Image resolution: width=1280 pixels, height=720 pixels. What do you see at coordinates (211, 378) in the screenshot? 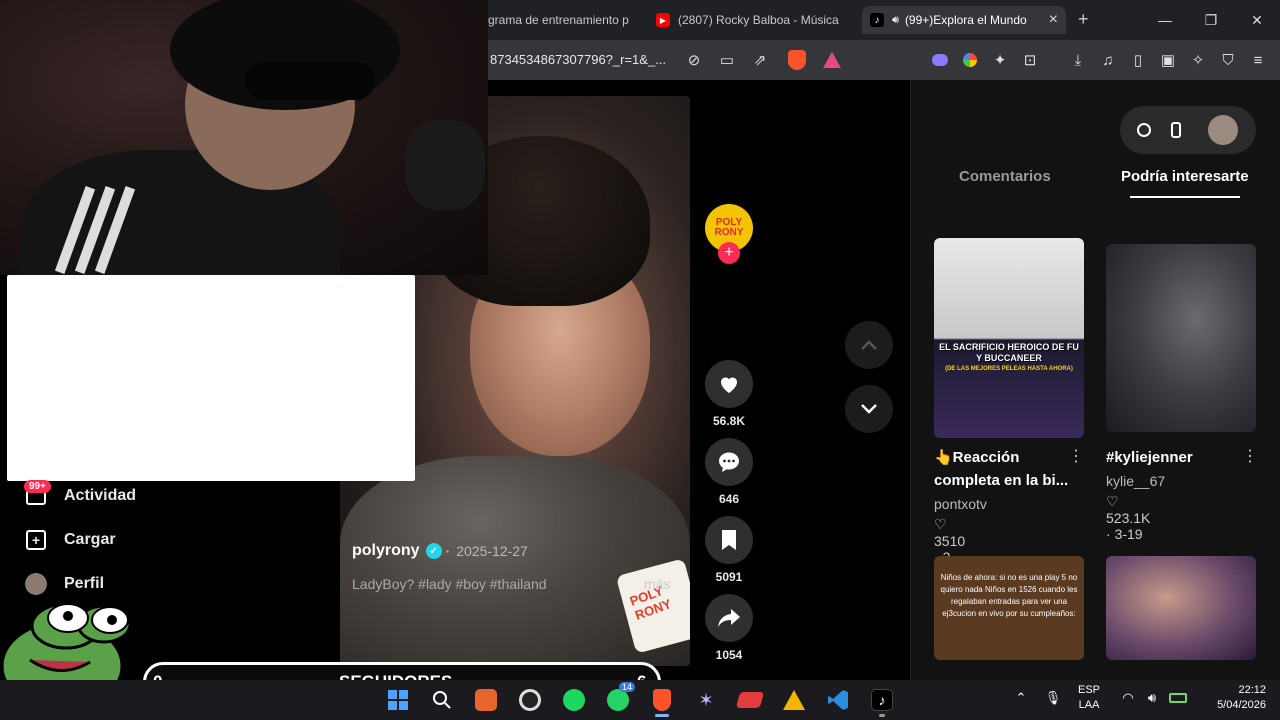
I see `overlay-white-panel` at bounding box center [211, 378].